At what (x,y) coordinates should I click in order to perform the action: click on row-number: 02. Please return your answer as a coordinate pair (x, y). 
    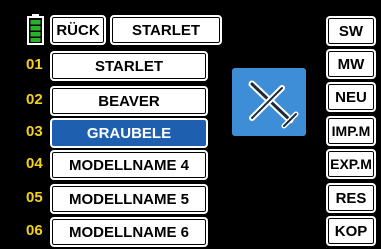
    Looking at the image, I should click on (34, 99).